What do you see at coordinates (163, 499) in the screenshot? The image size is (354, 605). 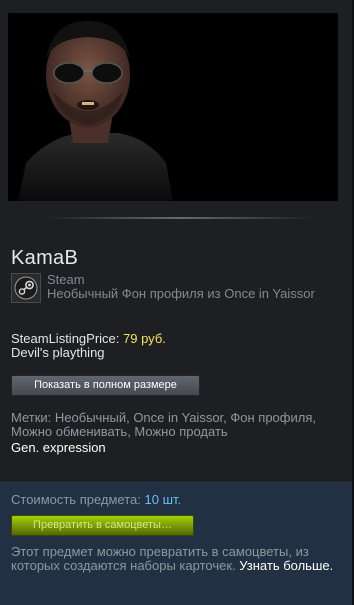 I see `gem-cost-value: 10 шт.` at bounding box center [163, 499].